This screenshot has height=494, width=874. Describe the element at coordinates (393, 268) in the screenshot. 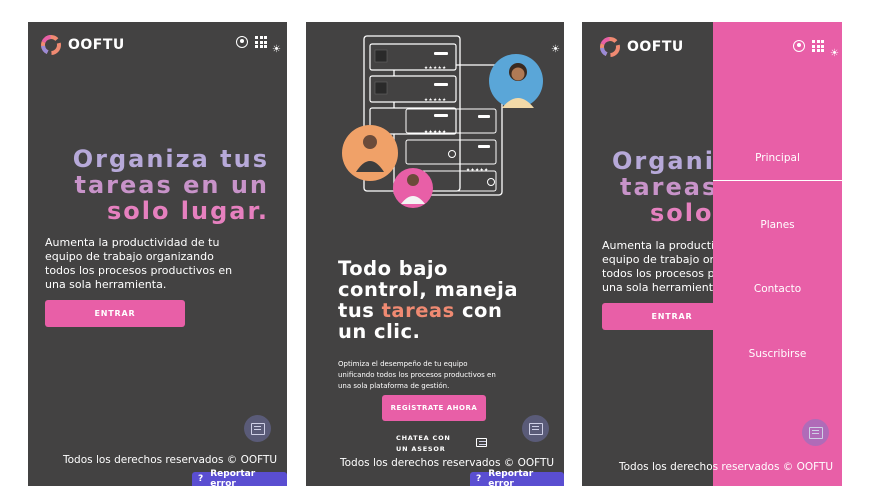

I see `heading-line: Todo bajo` at that location.